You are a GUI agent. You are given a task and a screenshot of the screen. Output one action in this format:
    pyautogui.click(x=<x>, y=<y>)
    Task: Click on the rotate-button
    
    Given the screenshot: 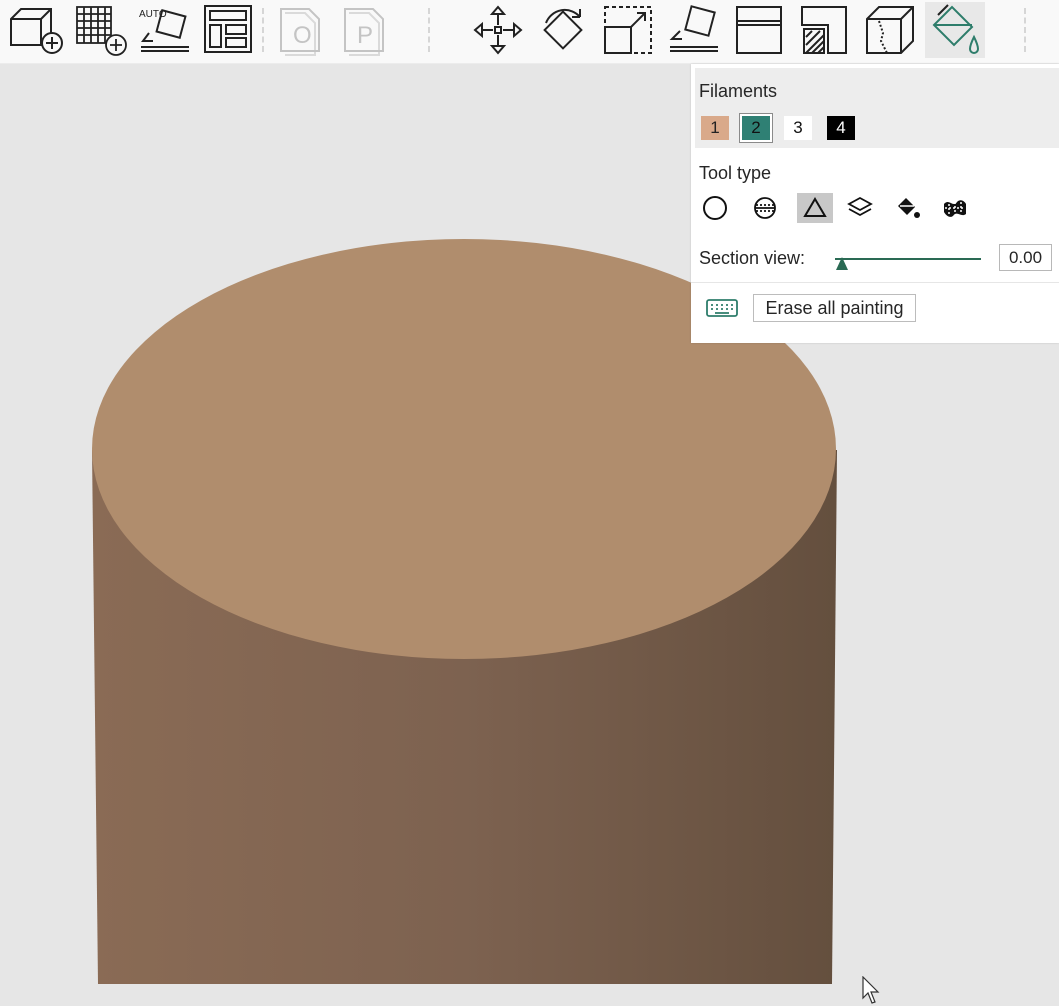 What is the action you would take?
    pyautogui.click(x=563, y=30)
    